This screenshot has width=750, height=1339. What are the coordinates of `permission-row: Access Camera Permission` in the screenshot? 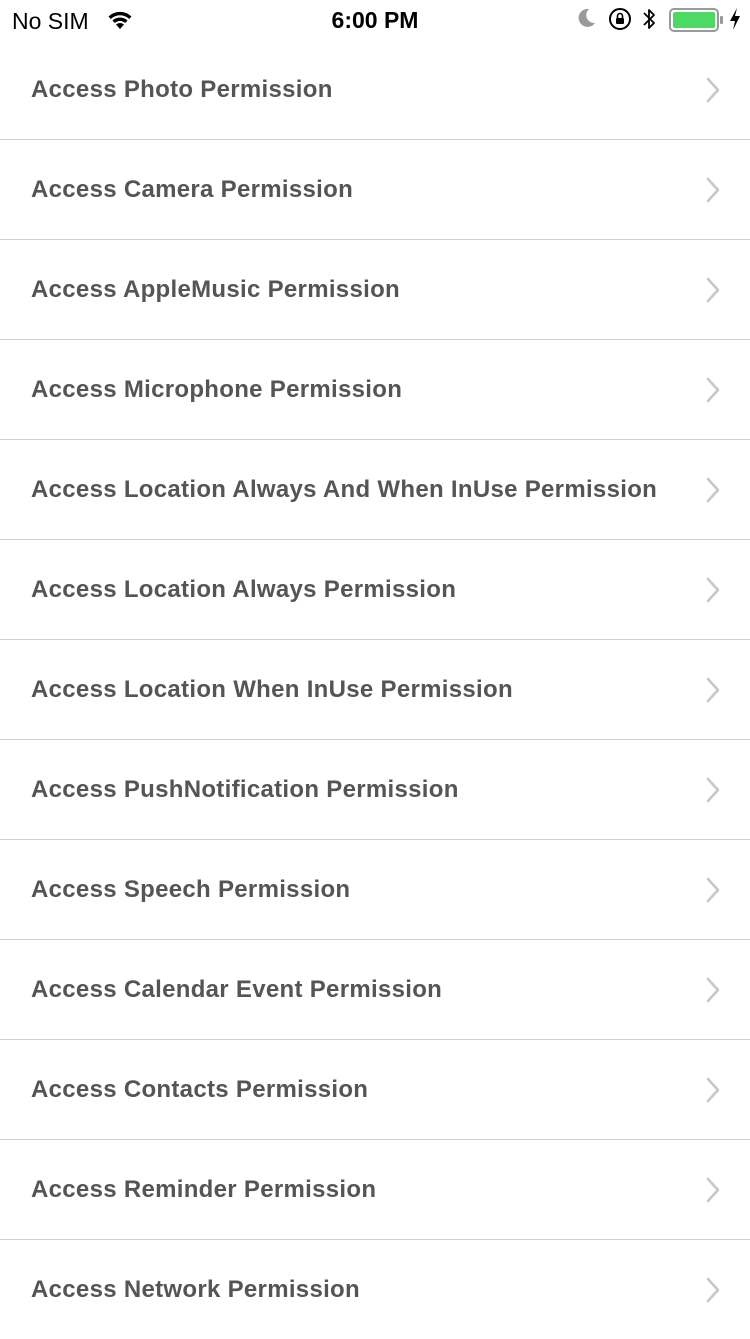 It's located at (375, 190).